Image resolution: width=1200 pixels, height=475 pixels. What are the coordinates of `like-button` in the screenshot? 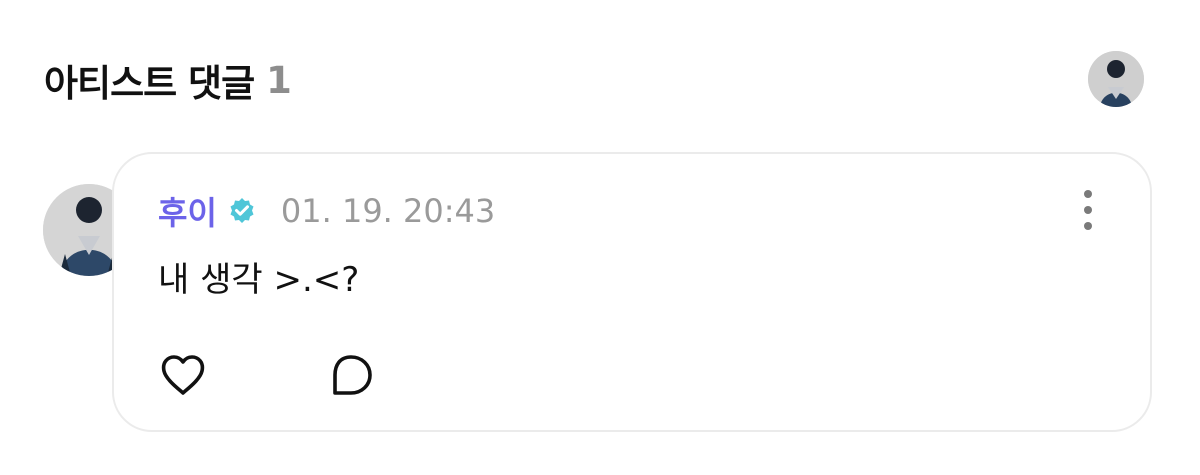 It's located at (183, 375).